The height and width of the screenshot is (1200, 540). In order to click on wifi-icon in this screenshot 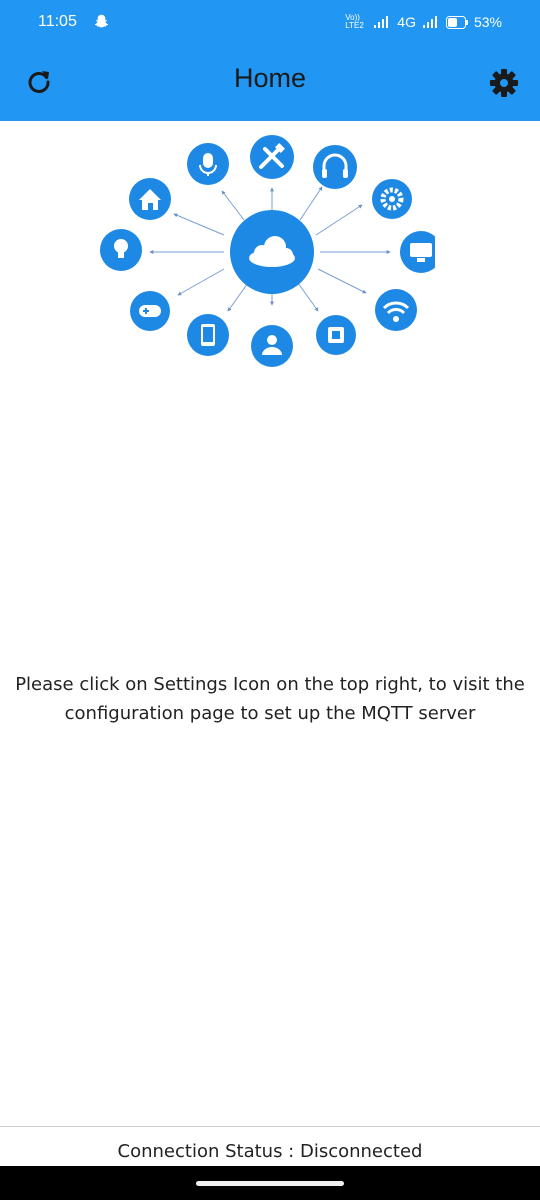, I will do `click(396, 310)`.